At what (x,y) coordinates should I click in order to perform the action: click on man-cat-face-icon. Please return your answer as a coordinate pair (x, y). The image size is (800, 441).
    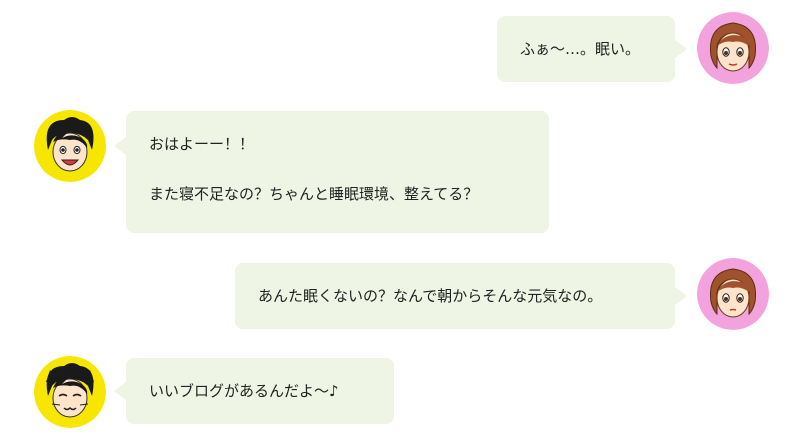
    Looking at the image, I should click on (70, 392).